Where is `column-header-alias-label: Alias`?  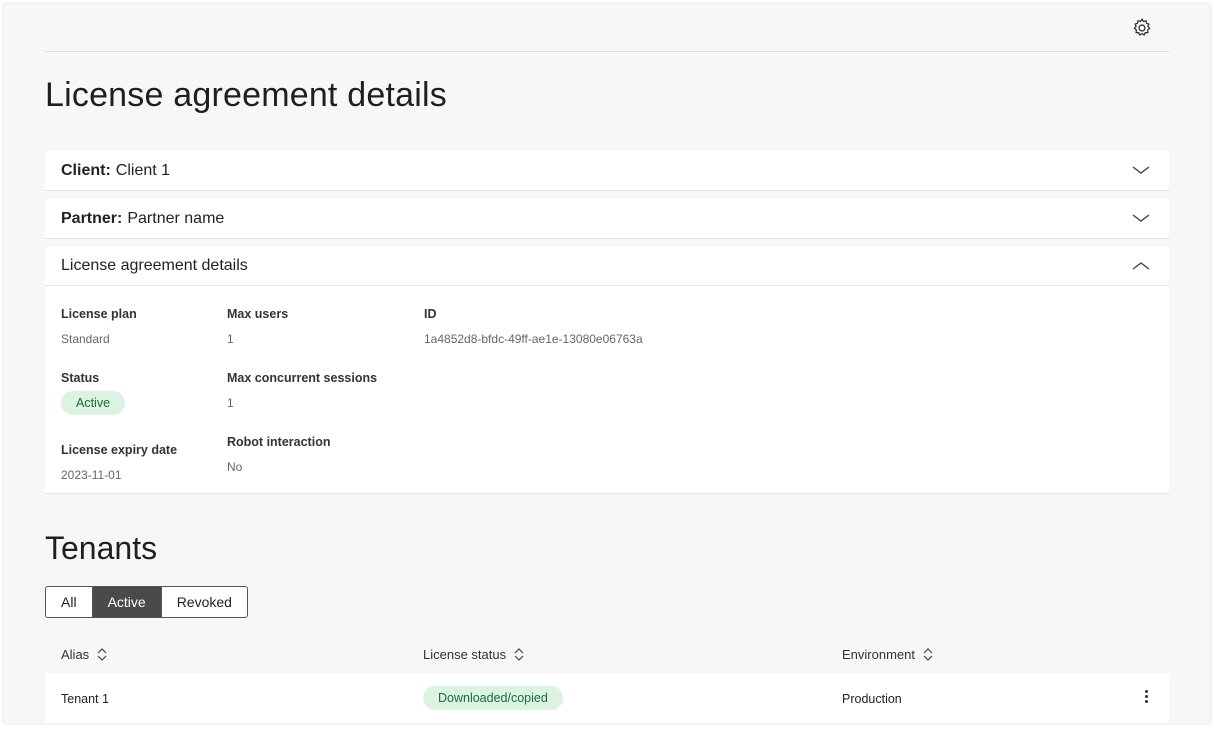 column-header-alias-label: Alias is located at coordinates (75, 654).